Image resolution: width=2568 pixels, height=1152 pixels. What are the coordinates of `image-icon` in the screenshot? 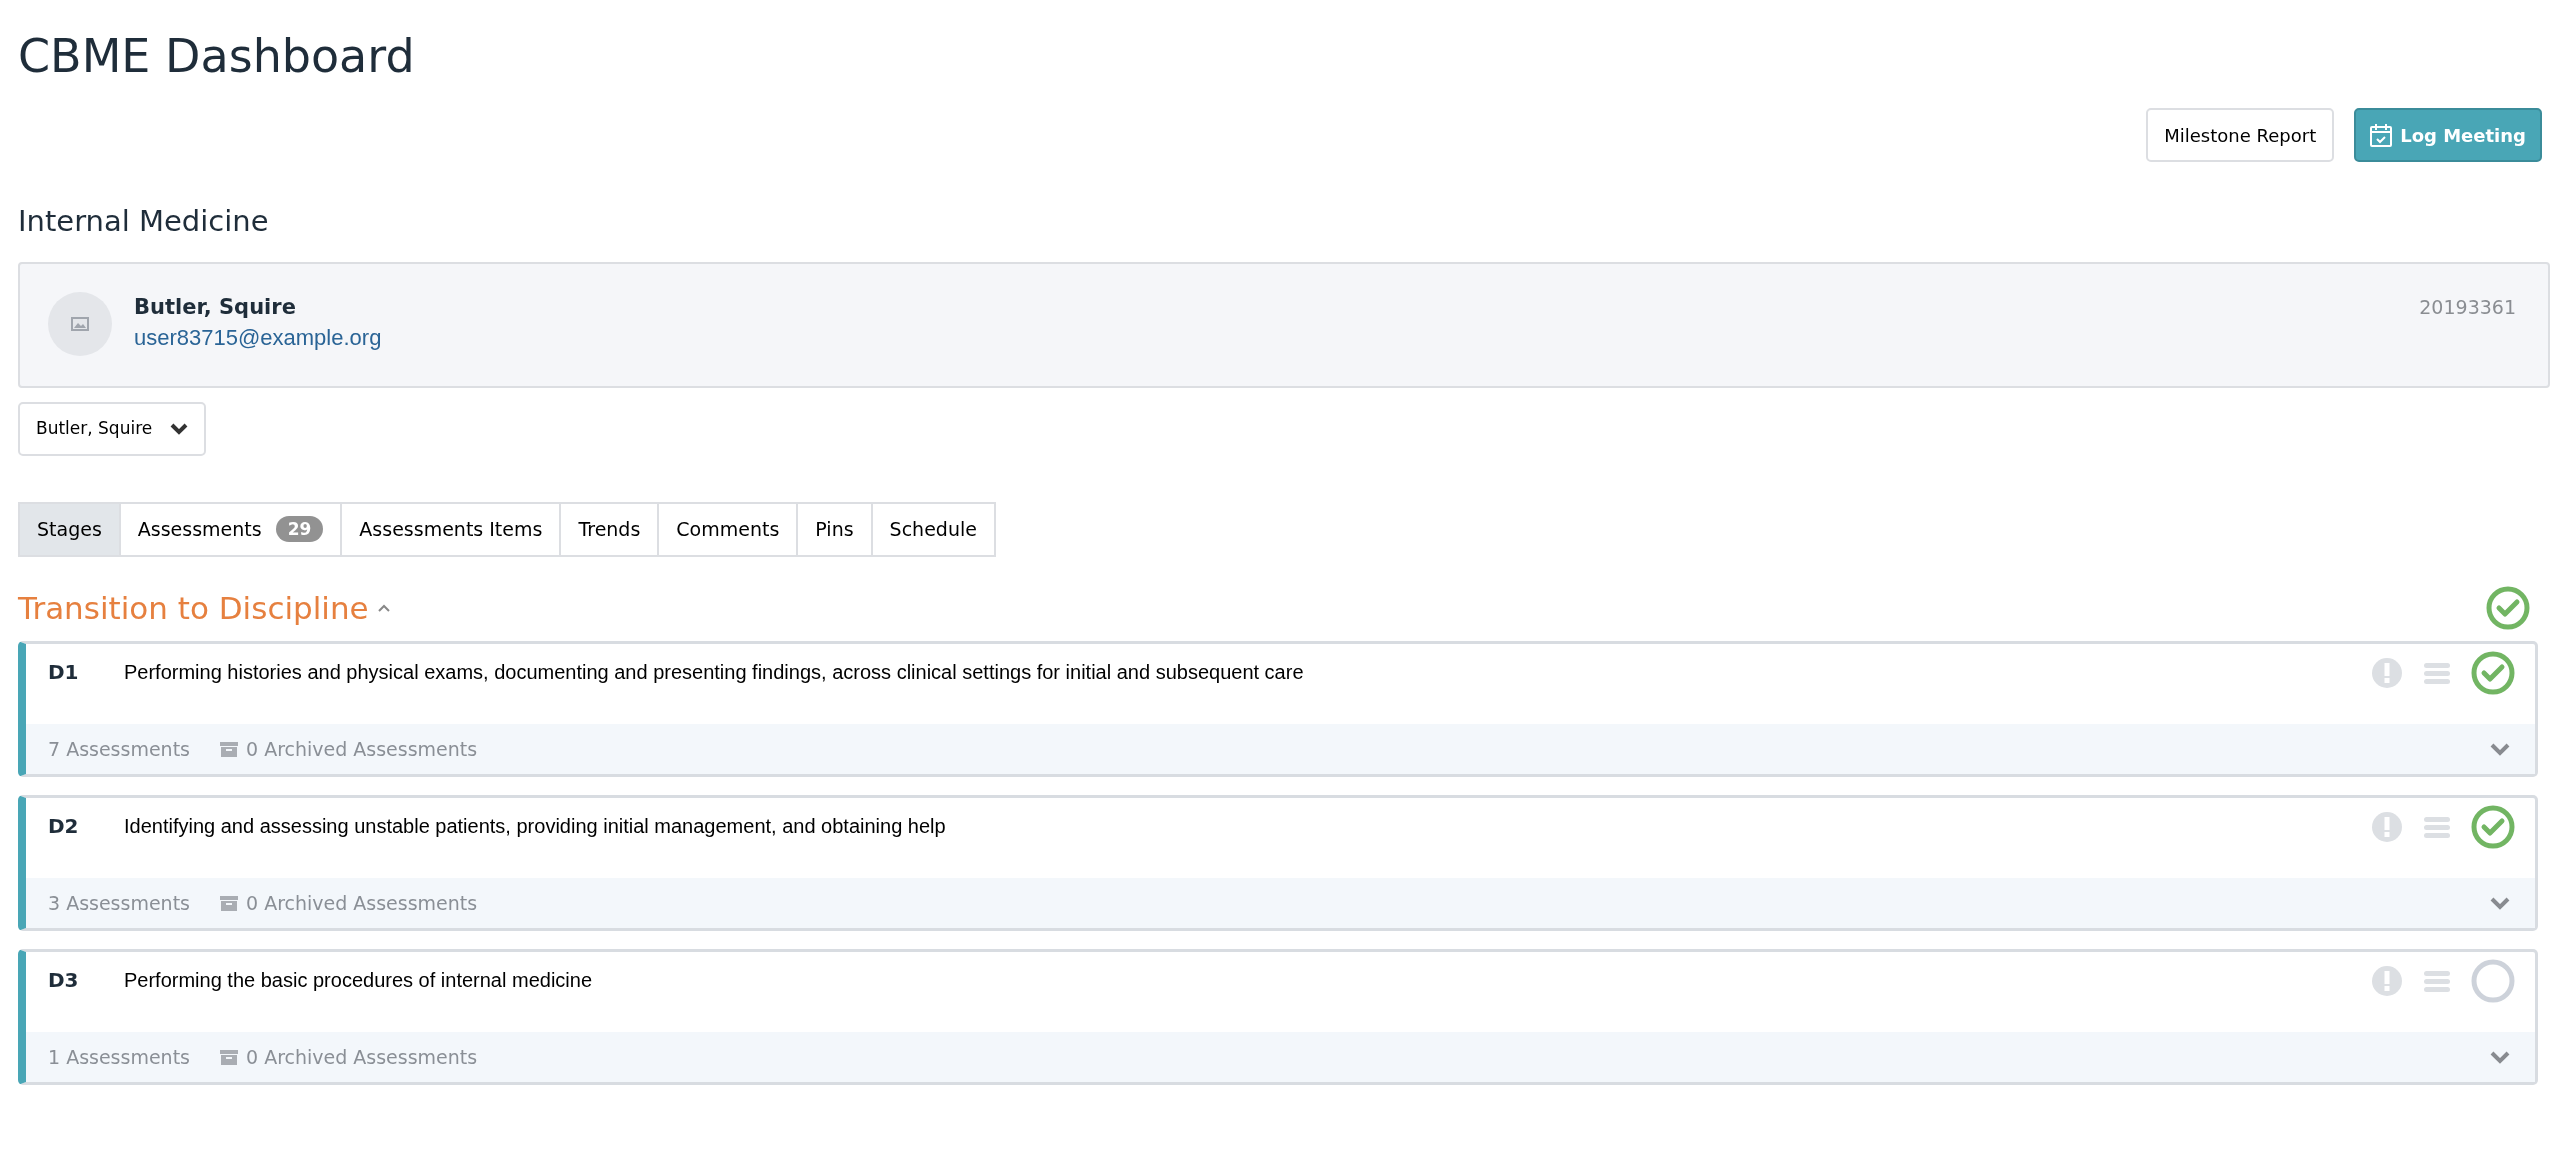 It's located at (80, 323).